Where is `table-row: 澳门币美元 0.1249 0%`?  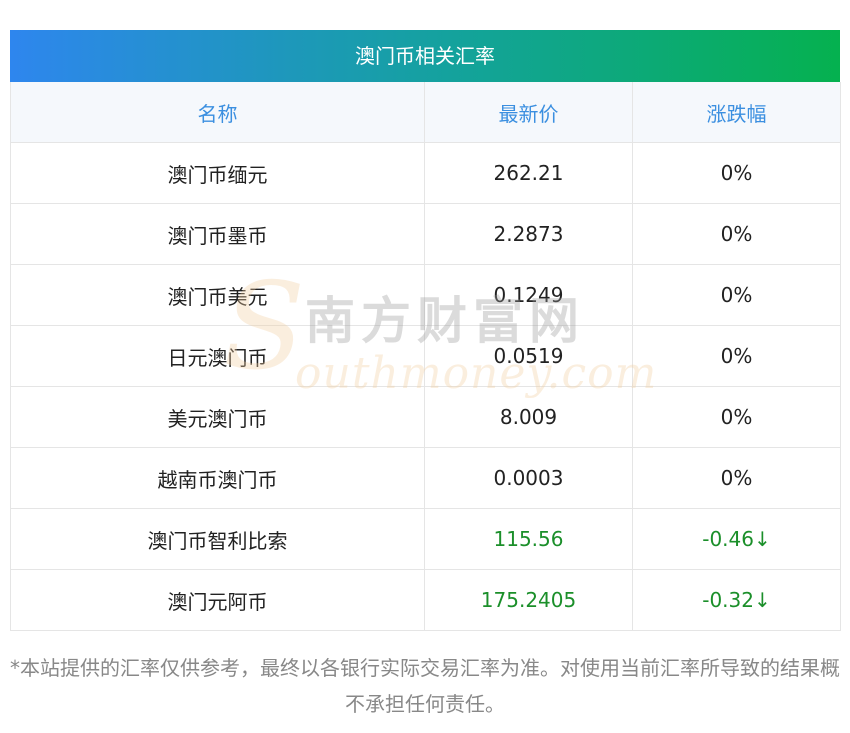
table-row: 澳门币美元 0.1249 0% is located at coordinates (425, 295).